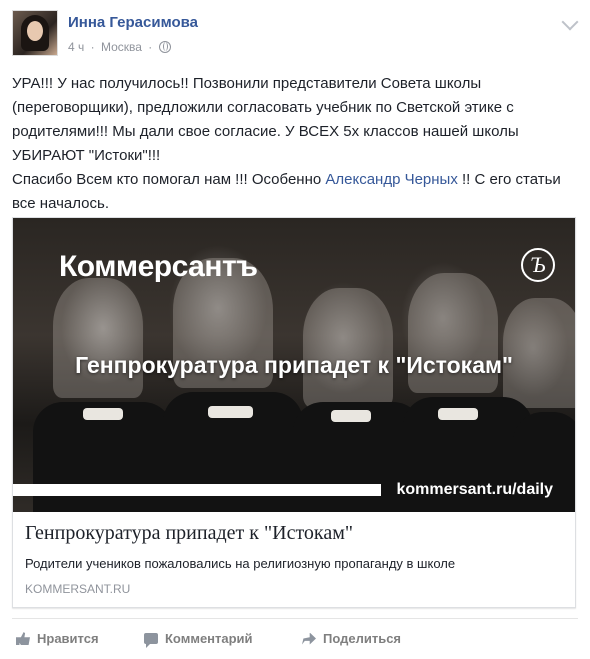  I want to click on like-label: Нравится, so click(68, 638).